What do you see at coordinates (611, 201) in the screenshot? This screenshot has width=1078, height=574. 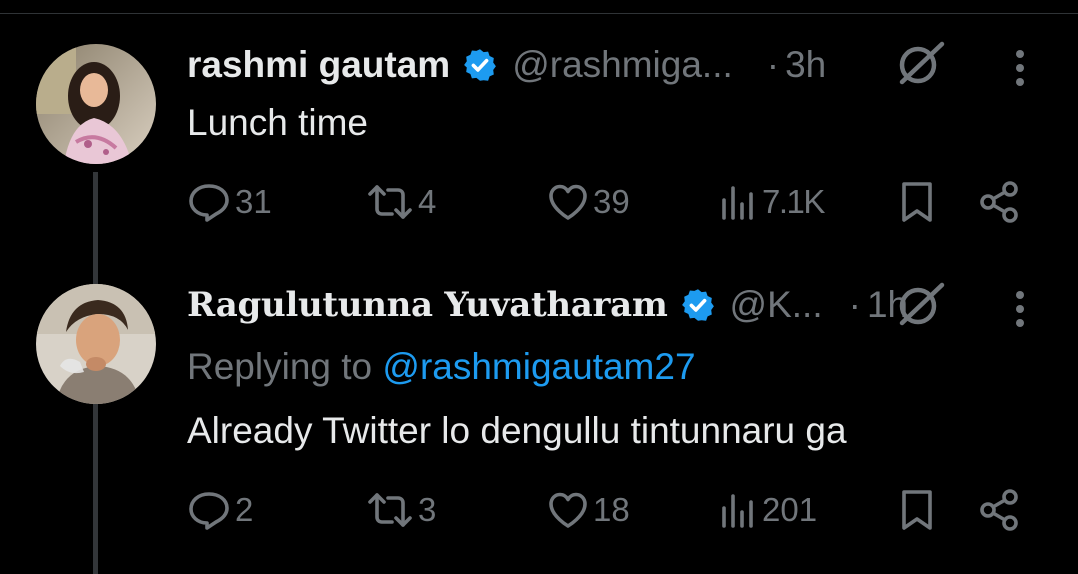 I see `like-count: 39` at bounding box center [611, 201].